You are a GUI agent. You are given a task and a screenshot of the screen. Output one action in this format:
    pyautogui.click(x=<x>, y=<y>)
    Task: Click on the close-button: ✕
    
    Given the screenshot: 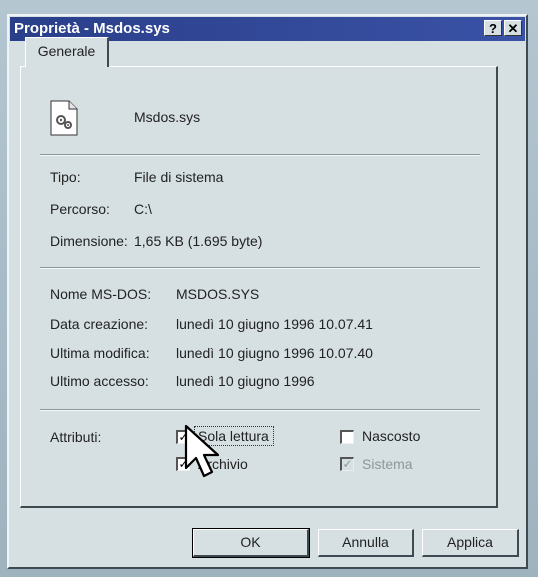 What is the action you would take?
    pyautogui.click(x=513, y=28)
    